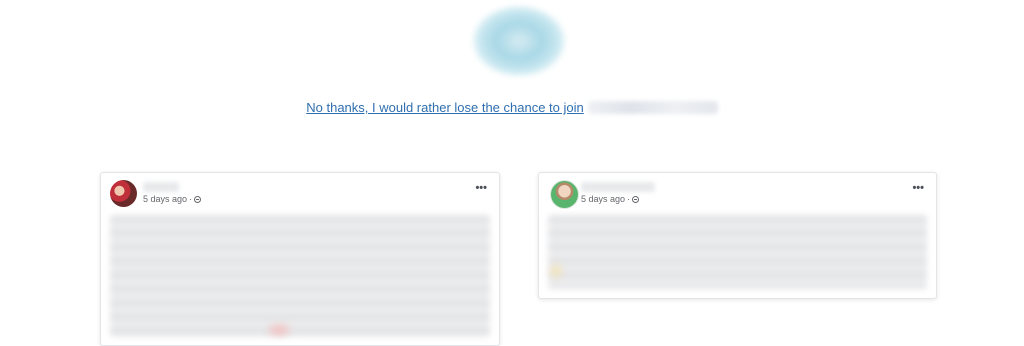 This screenshot has width=1024, height=346. What do you see at coordinates (279, 330) in the screenshot?
I see `blurred-reaction-spot` at bounding box center [279, 330].